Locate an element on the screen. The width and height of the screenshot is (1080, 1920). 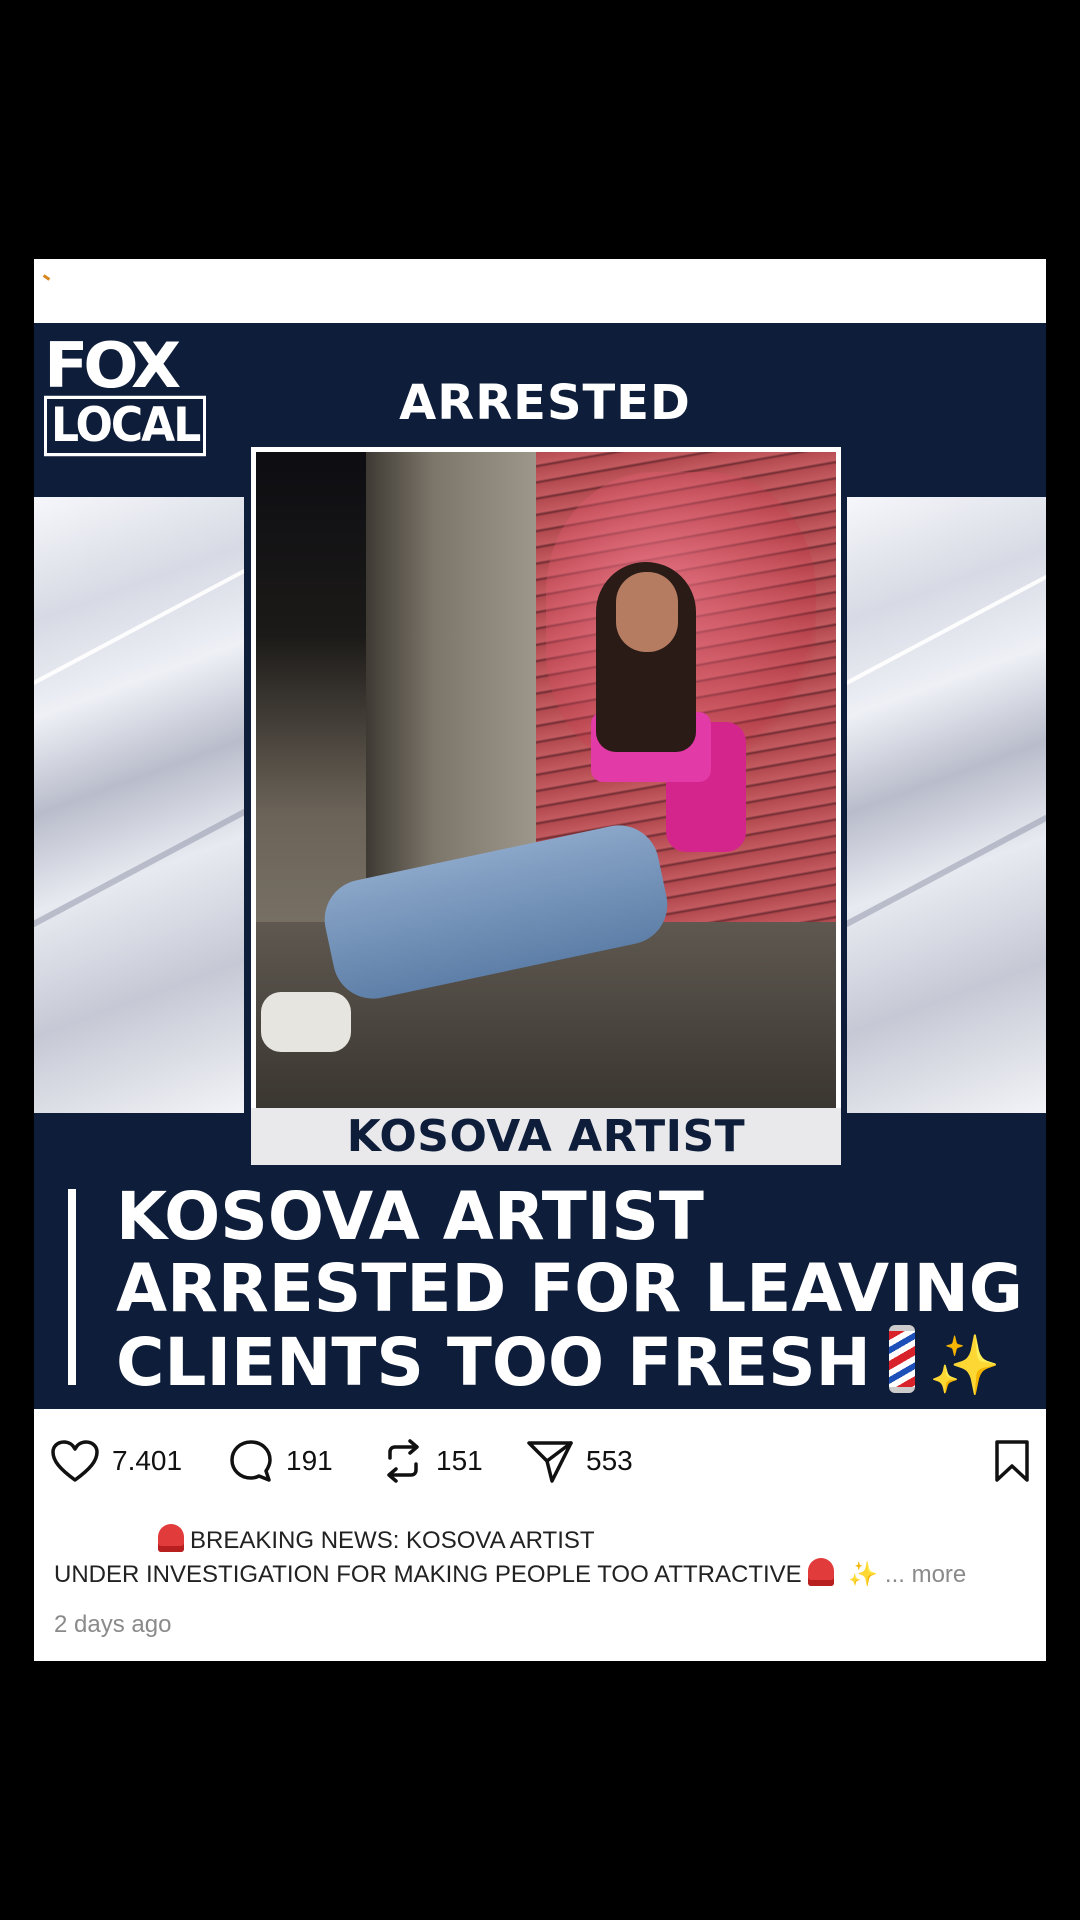
background-panel-left is located at coordinates (139, 805).